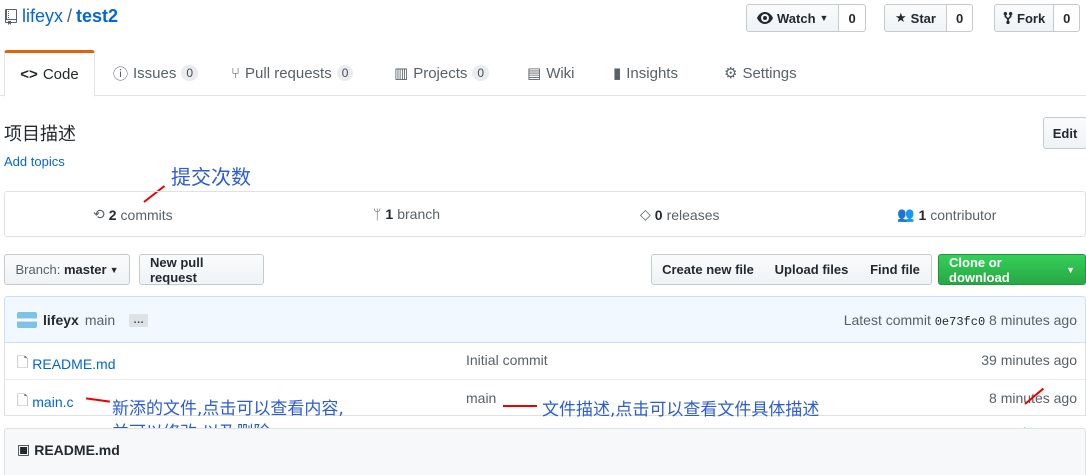 The height and width of the screenshot is (475, 1086). What do you see at coordinates (389, 214) in the screenshot?
I see `branches-count: 1` at bounding box center [389, 214].